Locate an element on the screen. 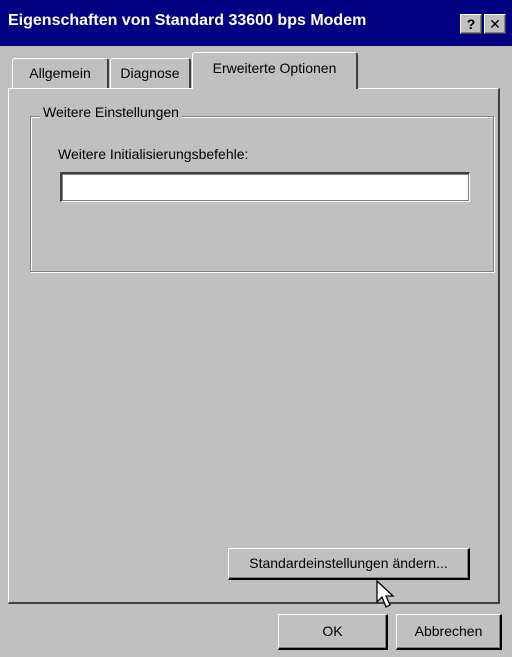 Image resolution: width=512 pixels, height=657 pixels. tab-label: Diagnose is located at coordinates (150, 73).